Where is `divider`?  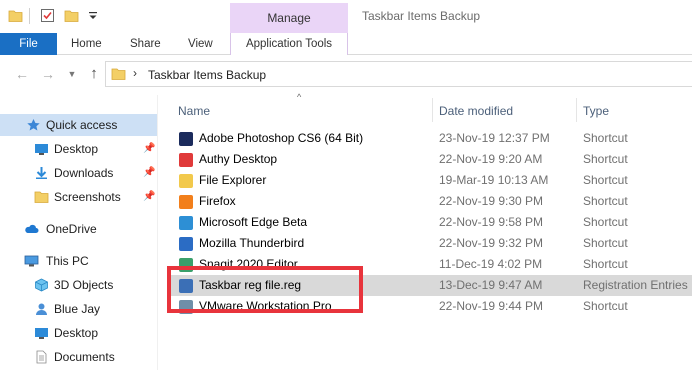 divider is located at coordinates (29, 16).